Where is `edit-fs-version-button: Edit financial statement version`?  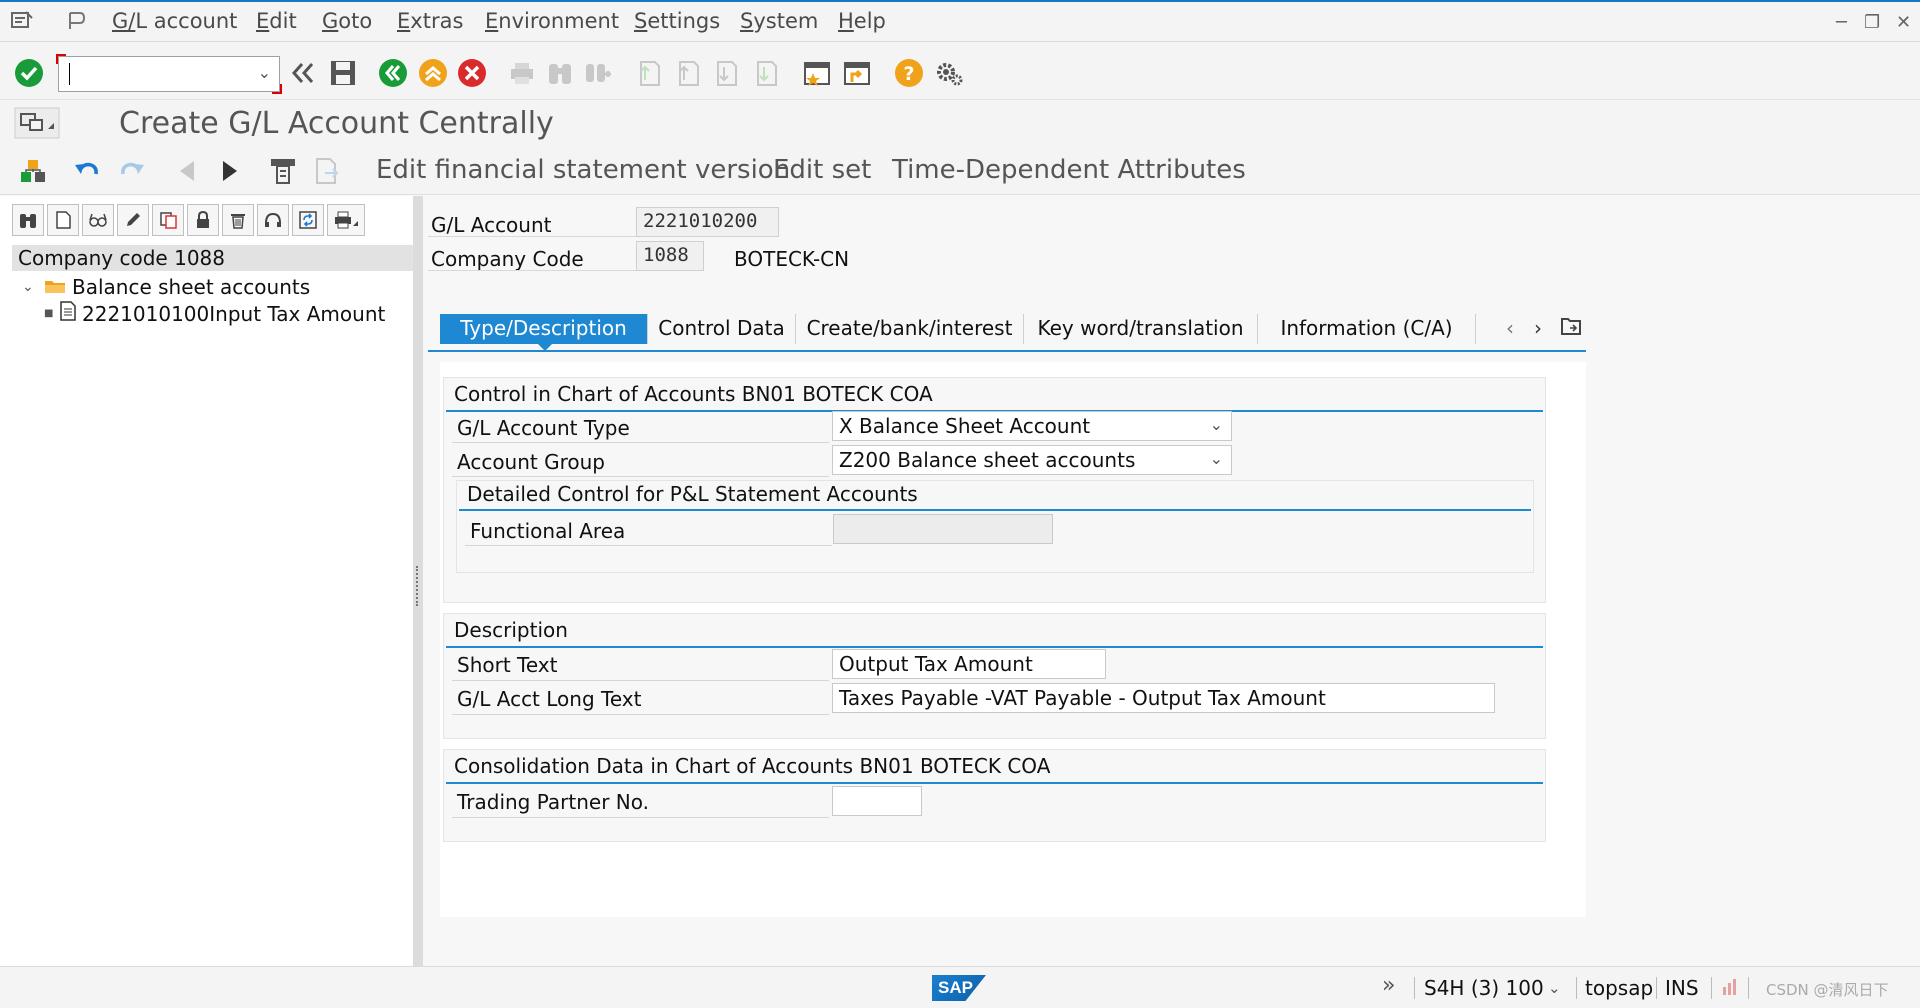 edit-fs-version-button: Edit financial statement version is located at coordinates (583, 170).